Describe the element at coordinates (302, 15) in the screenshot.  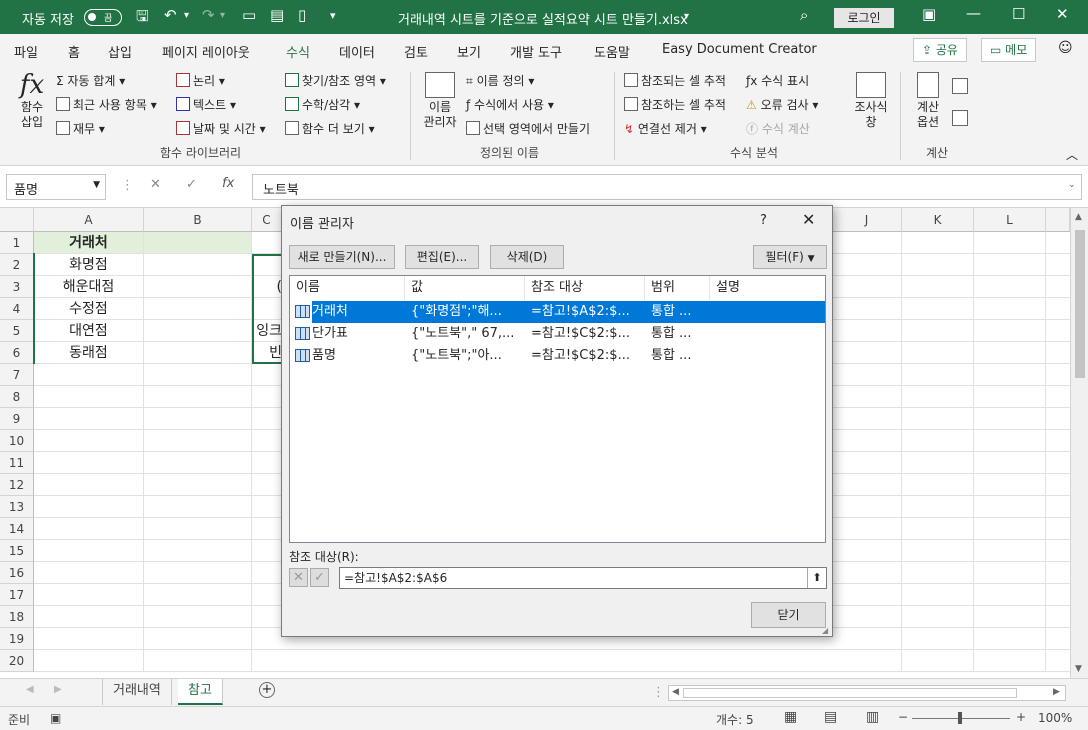
I see `new-doc-icon: ▯` at that location.